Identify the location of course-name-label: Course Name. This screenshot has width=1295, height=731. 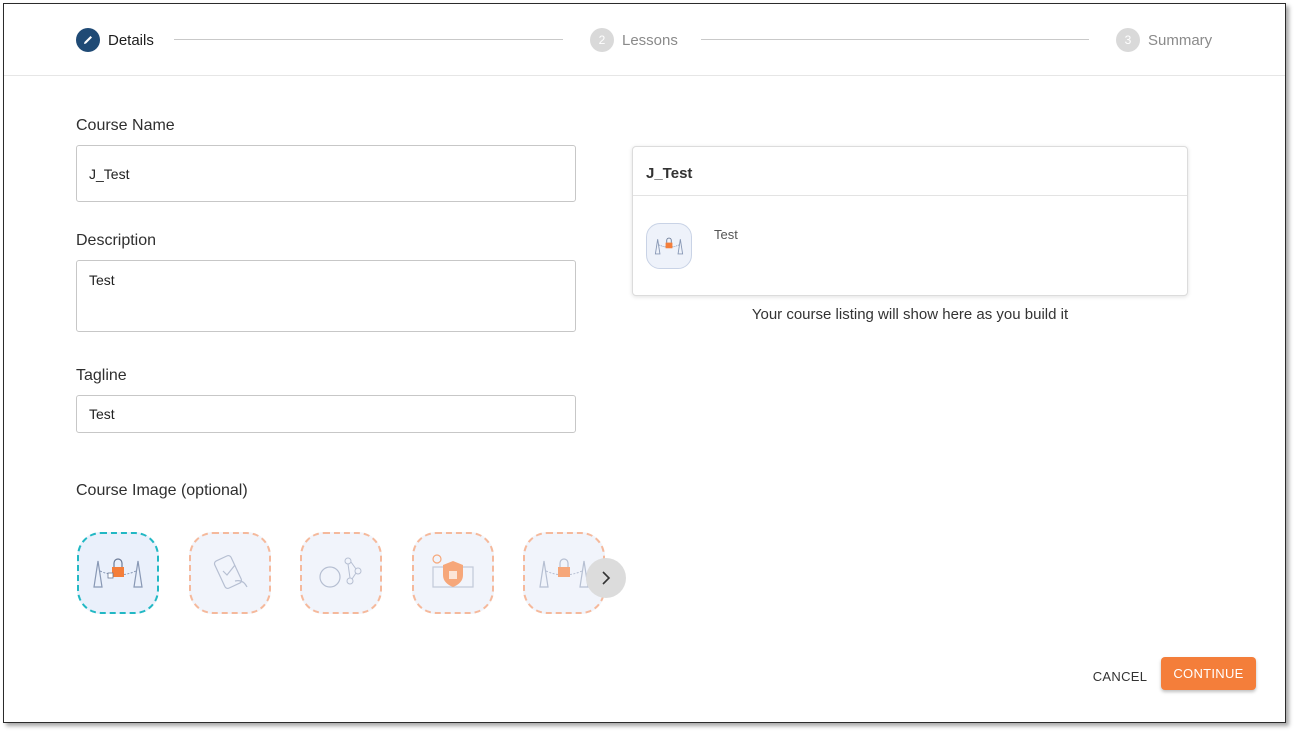
(125, 125).